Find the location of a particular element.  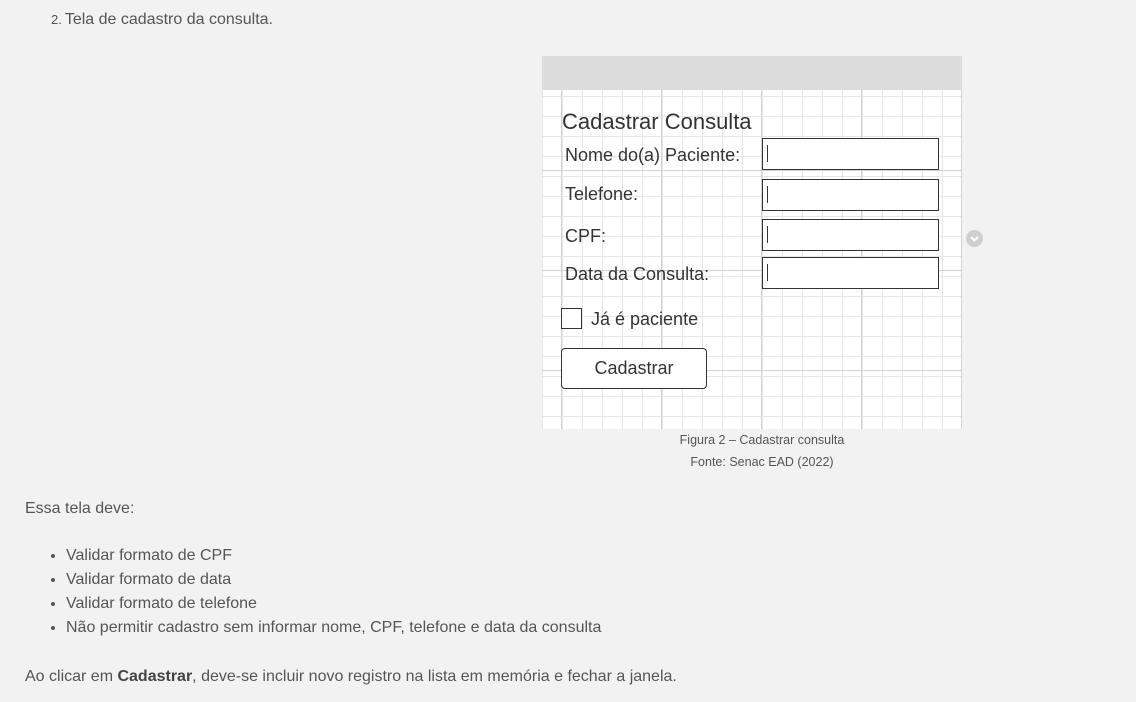

existing-patient-label: Já é paciente is located at coordinates (645, 319).